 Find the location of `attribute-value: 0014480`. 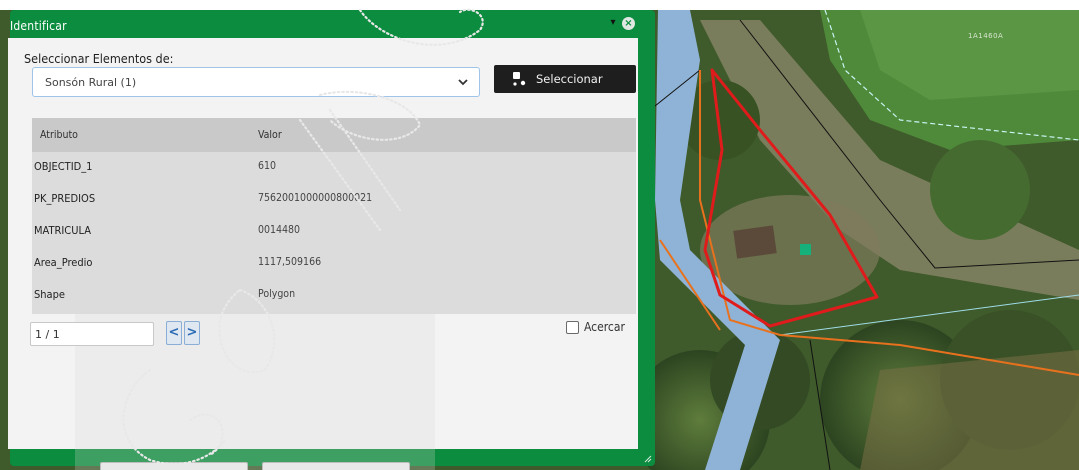

attribute-value: 0014480 is located at coordinates (279, 230).